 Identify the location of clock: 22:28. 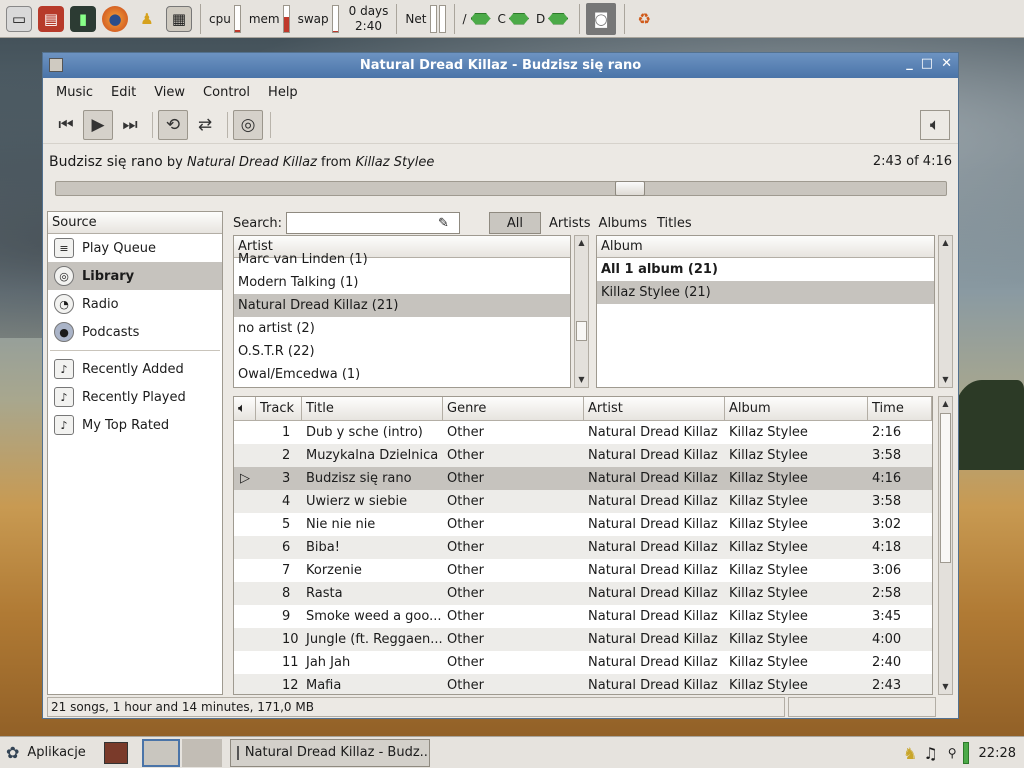
(997, 753).